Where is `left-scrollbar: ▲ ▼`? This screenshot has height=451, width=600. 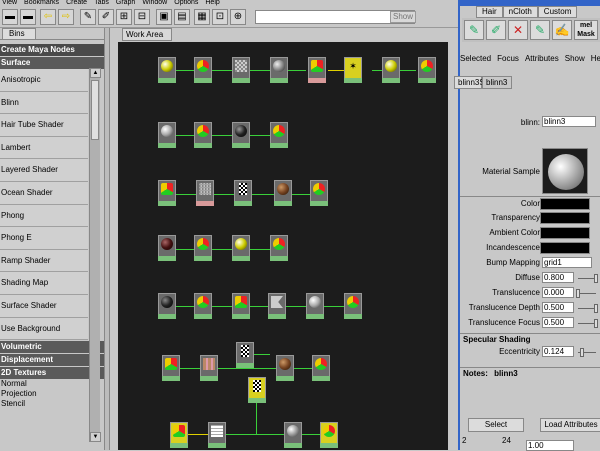 left-scrollbar: ▲ ▼ is located at coordinates (95, 255).